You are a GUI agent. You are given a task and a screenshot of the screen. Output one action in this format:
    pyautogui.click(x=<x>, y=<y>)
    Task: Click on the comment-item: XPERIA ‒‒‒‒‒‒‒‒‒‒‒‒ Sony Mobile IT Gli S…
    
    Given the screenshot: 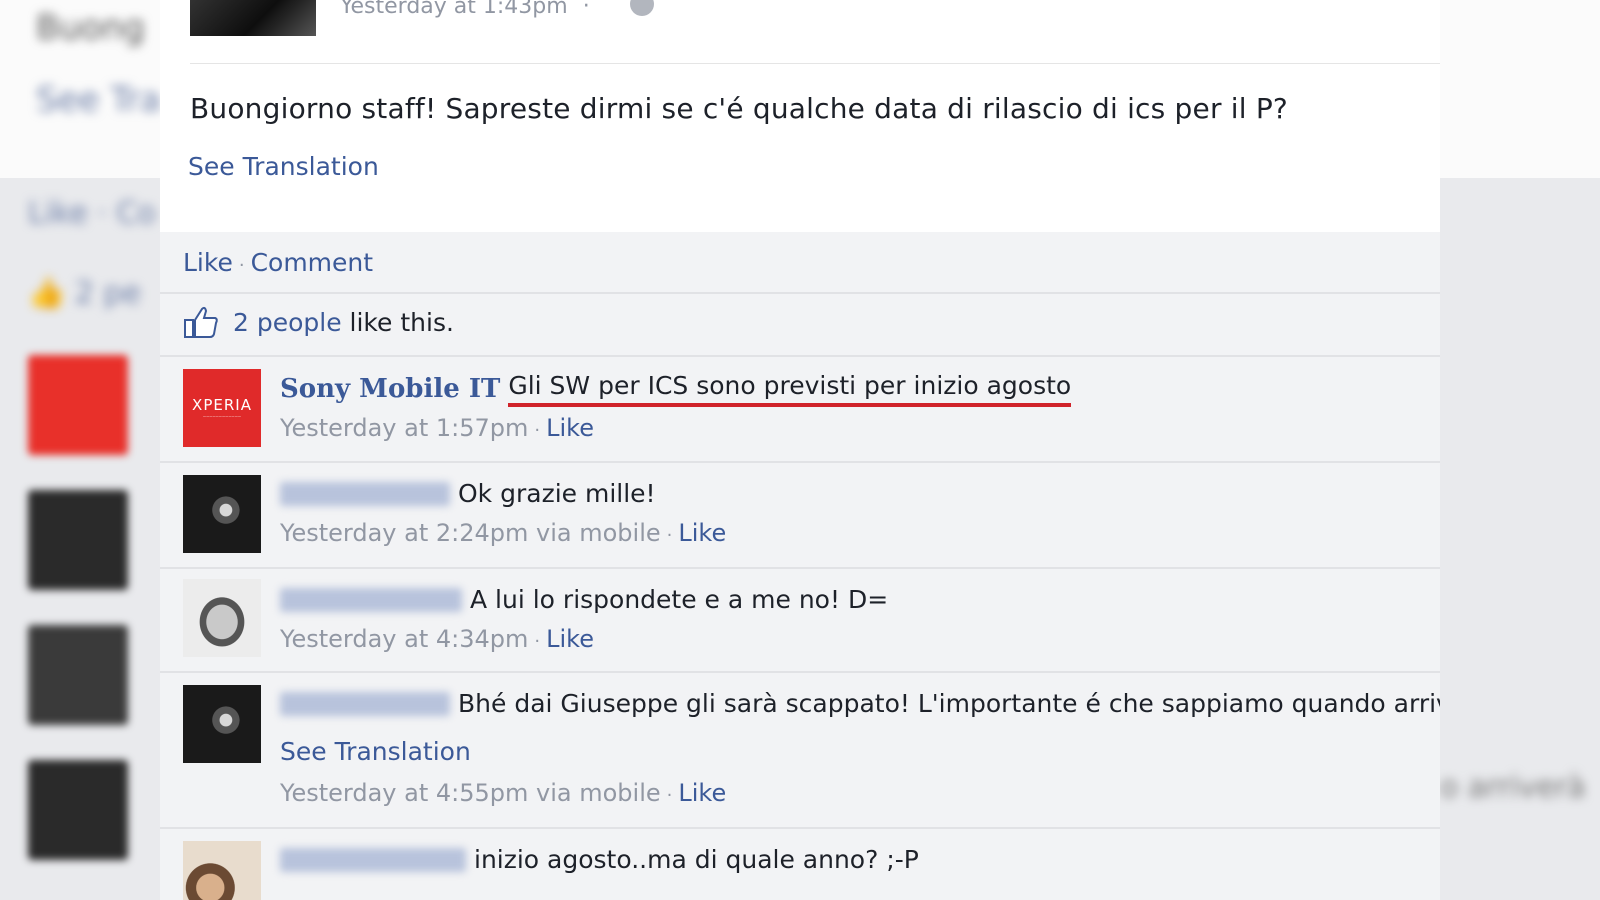 What is the action you would take?
    pyautogui.click(x=800, y=408)
    